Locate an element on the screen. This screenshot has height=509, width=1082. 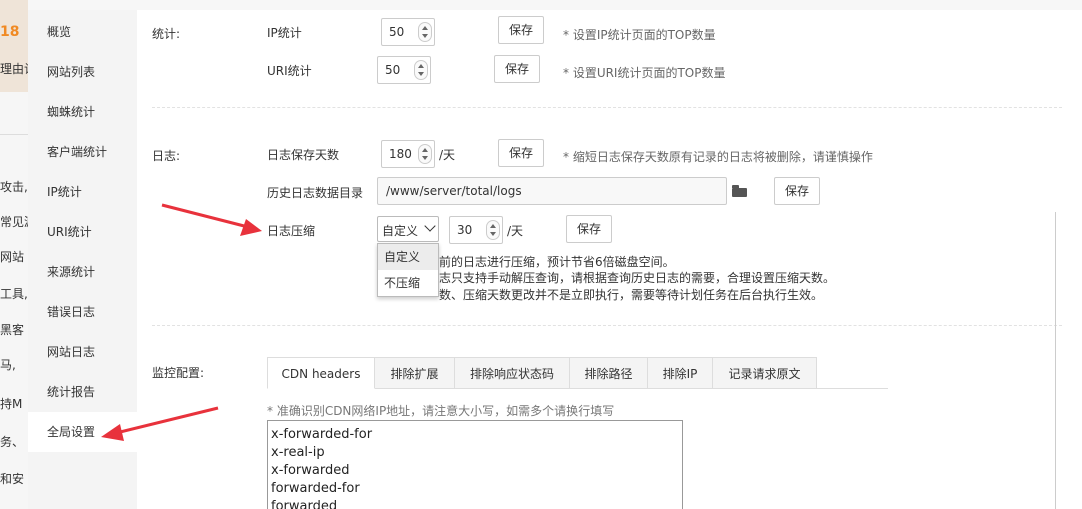
header-line: forwarded-for is located at coordinates (315, 488).